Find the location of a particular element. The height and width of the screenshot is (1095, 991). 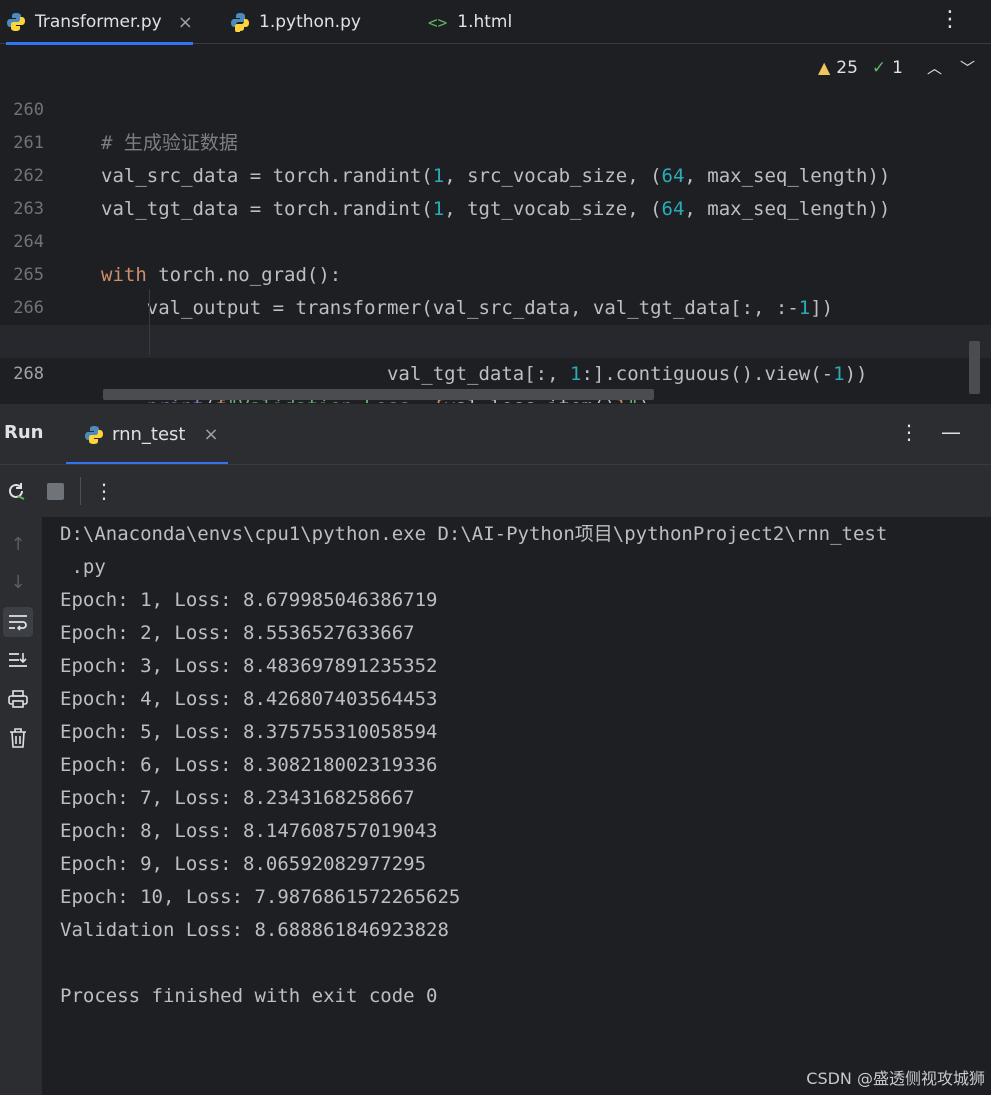

run-tab-label: rnn_test is located at coordinates (149, 434).